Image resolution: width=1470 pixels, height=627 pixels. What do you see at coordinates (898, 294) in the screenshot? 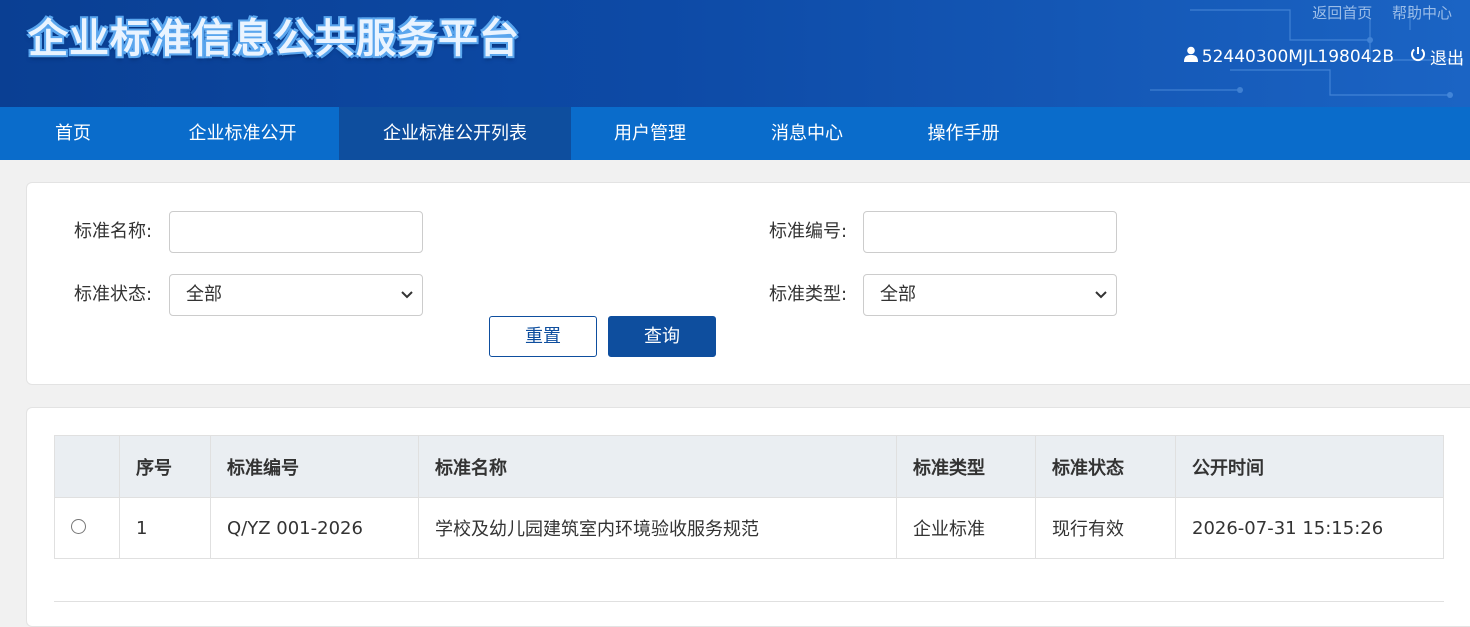
I see `standard-type-value: 全部` at bounding box center [898, 294].